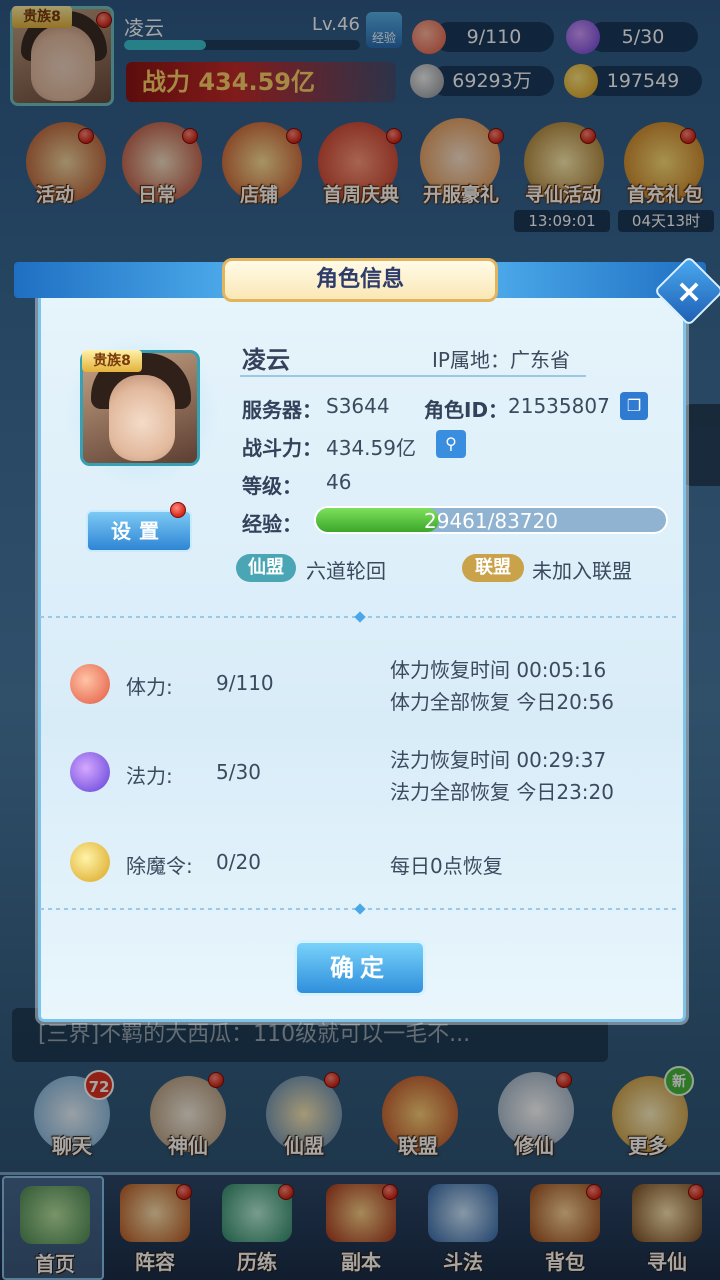  Describe the element at coordinates (582, 571) in the screenshot. I see `alliance-name: 未加入联盟` at that location.